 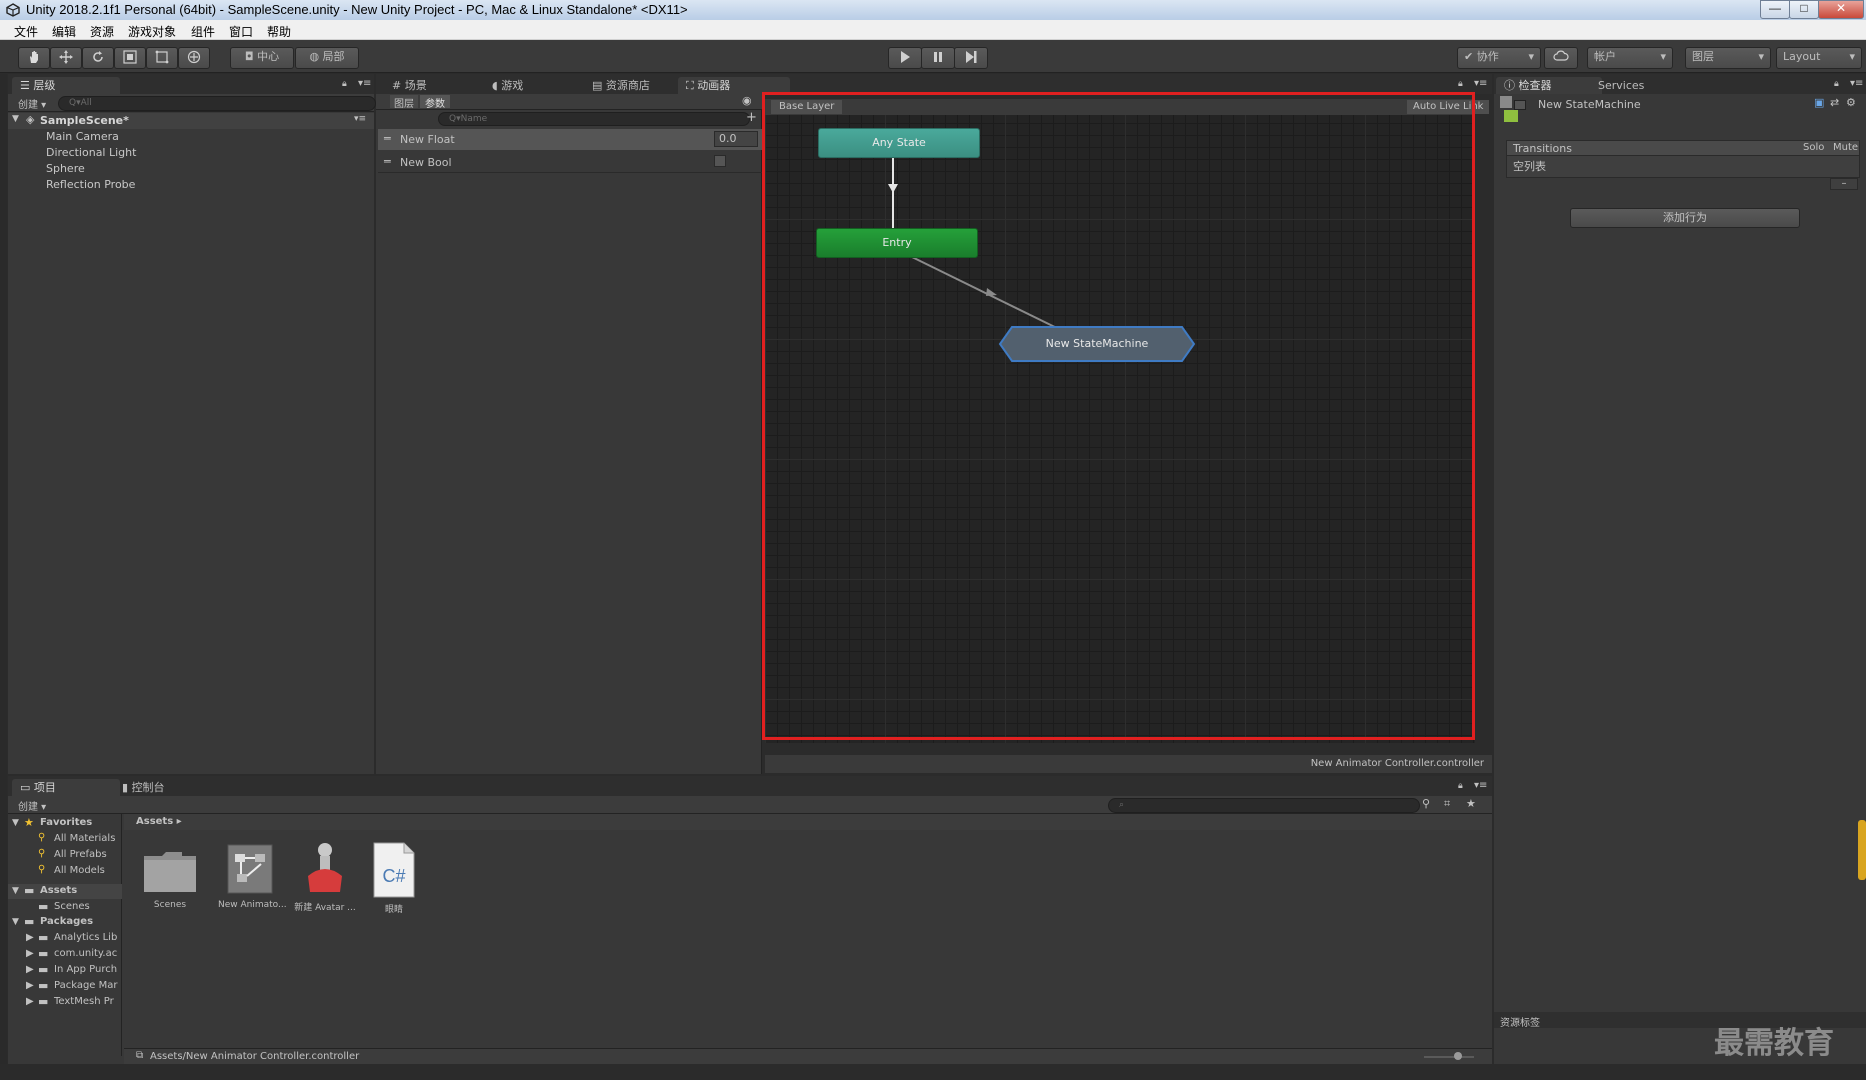 I want to click on parameter-row: ═ New Float 0.0, so click(x=570, y=139).